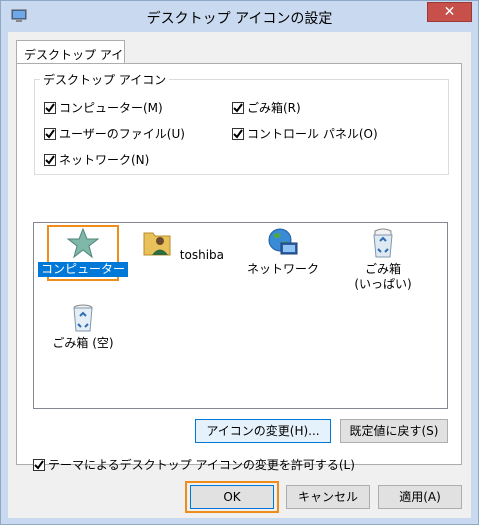  I want to click on ok-button: OK, so click(232, 497).